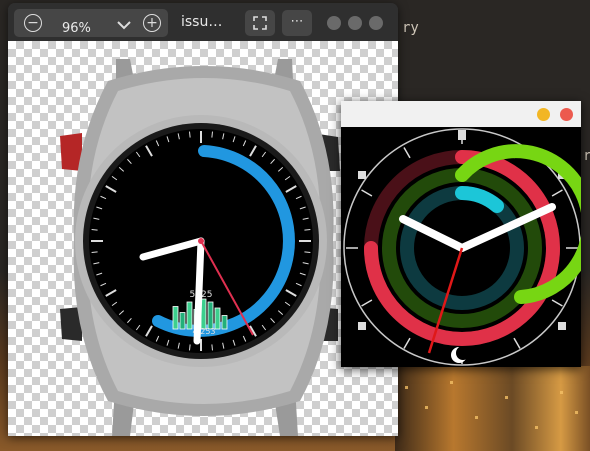 This screenshot has height=451, width=590. Describe the element at coordinates (492, 408) in the screenshot. I see `city-wallpaper` at that location.